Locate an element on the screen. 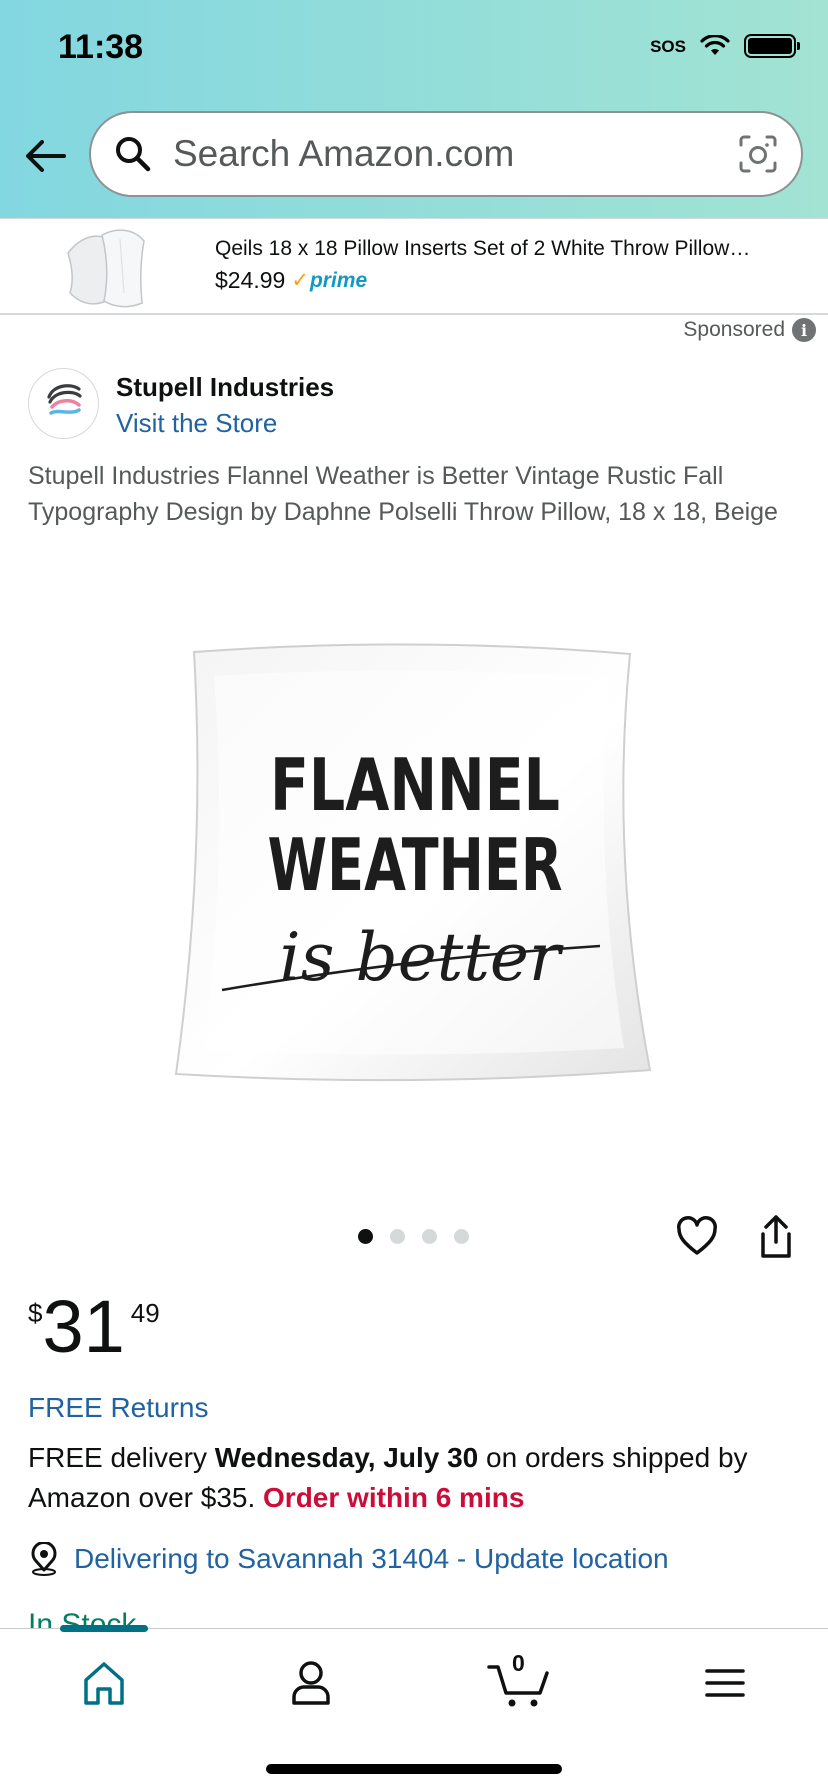 This screenshot has height=1792, width=828. ad-product-thumbnail is located at coordinates (106, 268).